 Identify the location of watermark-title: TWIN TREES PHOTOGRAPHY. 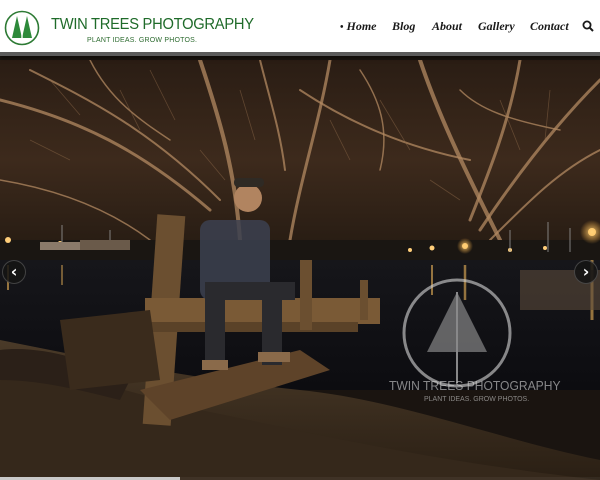
(475, 385).